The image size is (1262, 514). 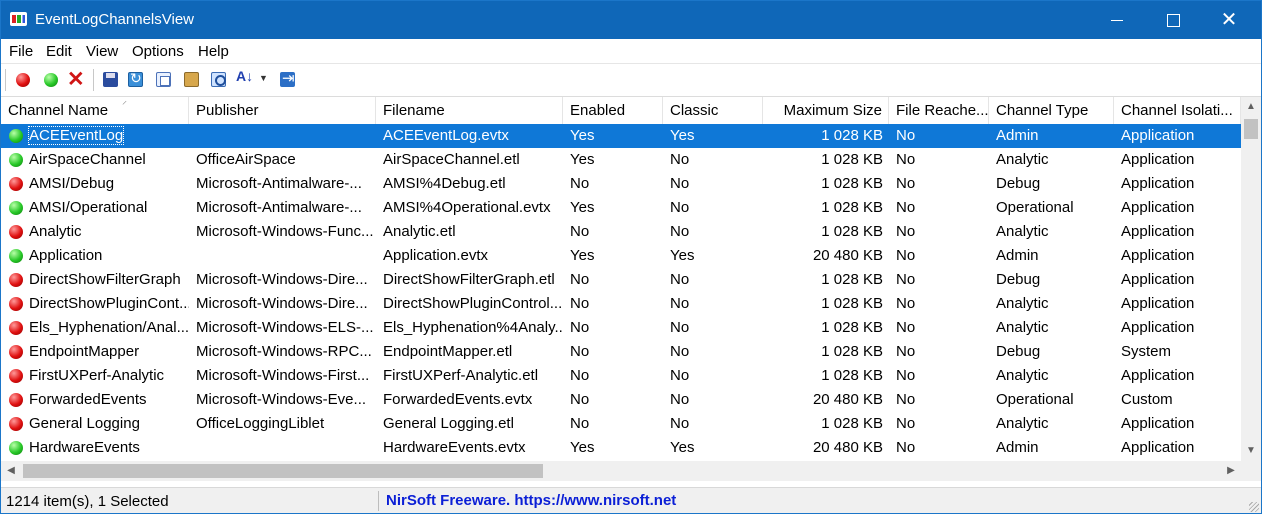 I want to click on disable-button, so click(x=23, y=80).